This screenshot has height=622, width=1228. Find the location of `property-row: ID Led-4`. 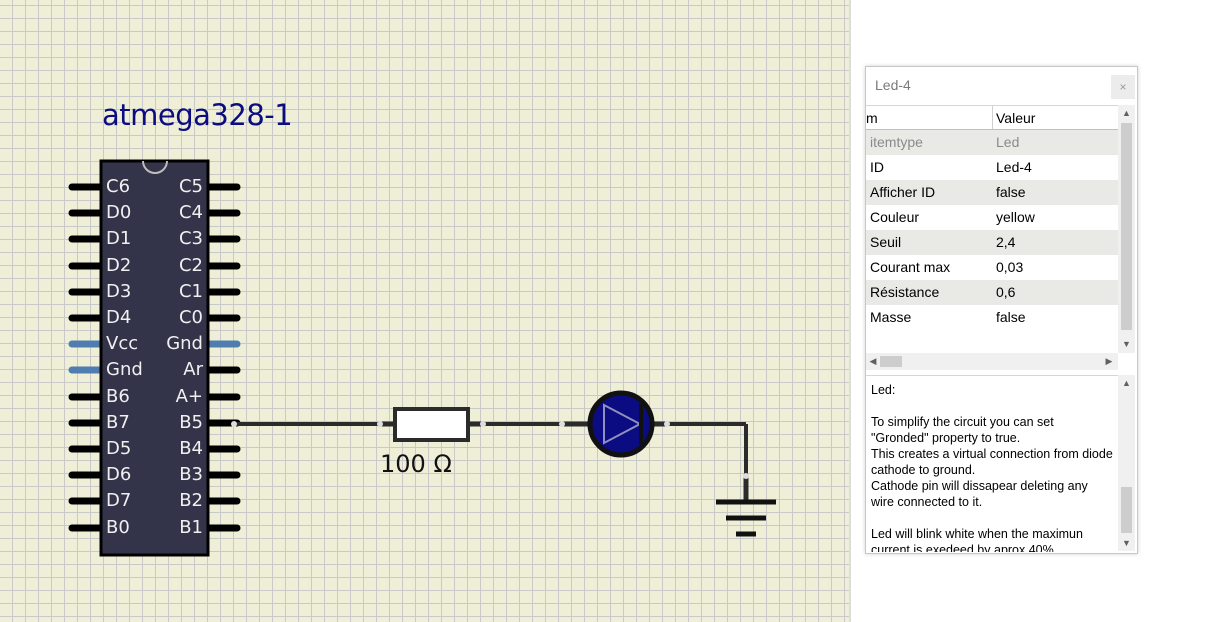

property-row: ID Led-4 is located at coordinates (992, 167).